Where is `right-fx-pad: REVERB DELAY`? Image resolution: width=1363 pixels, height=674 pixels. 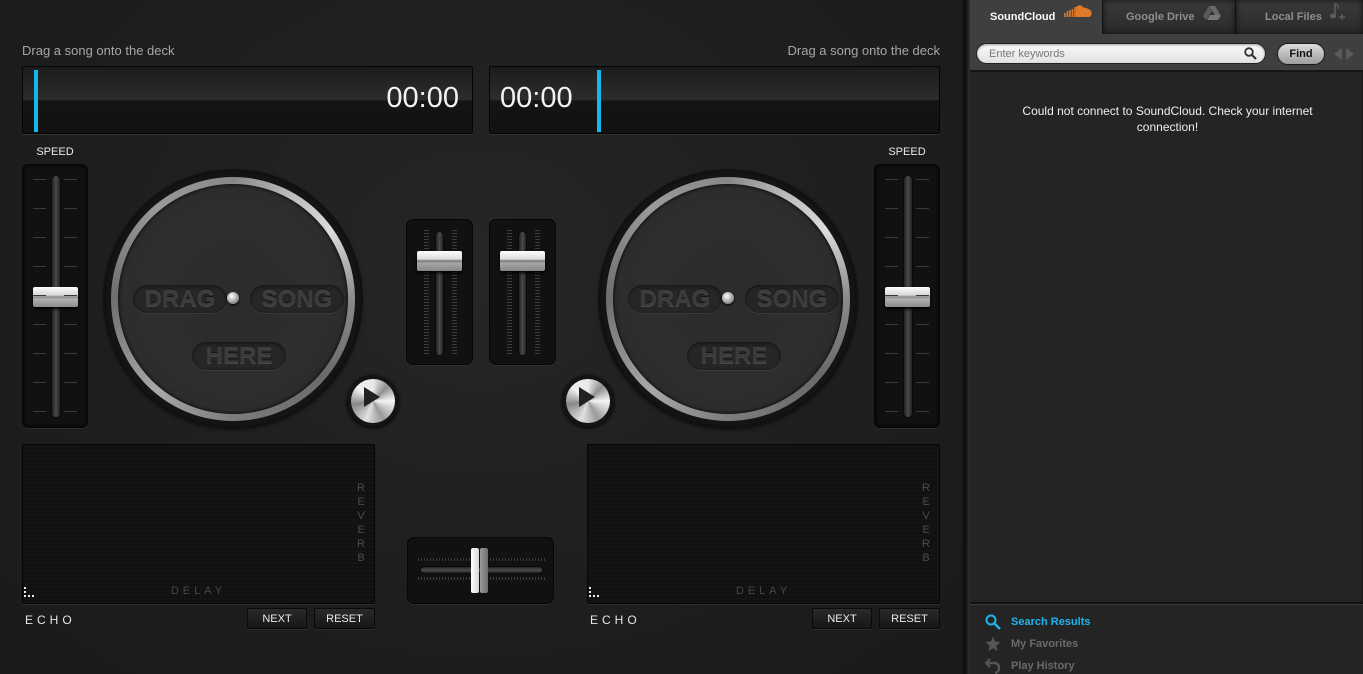 right-fx-pad: REVERB DELAY is located at coordinates (763, 524).